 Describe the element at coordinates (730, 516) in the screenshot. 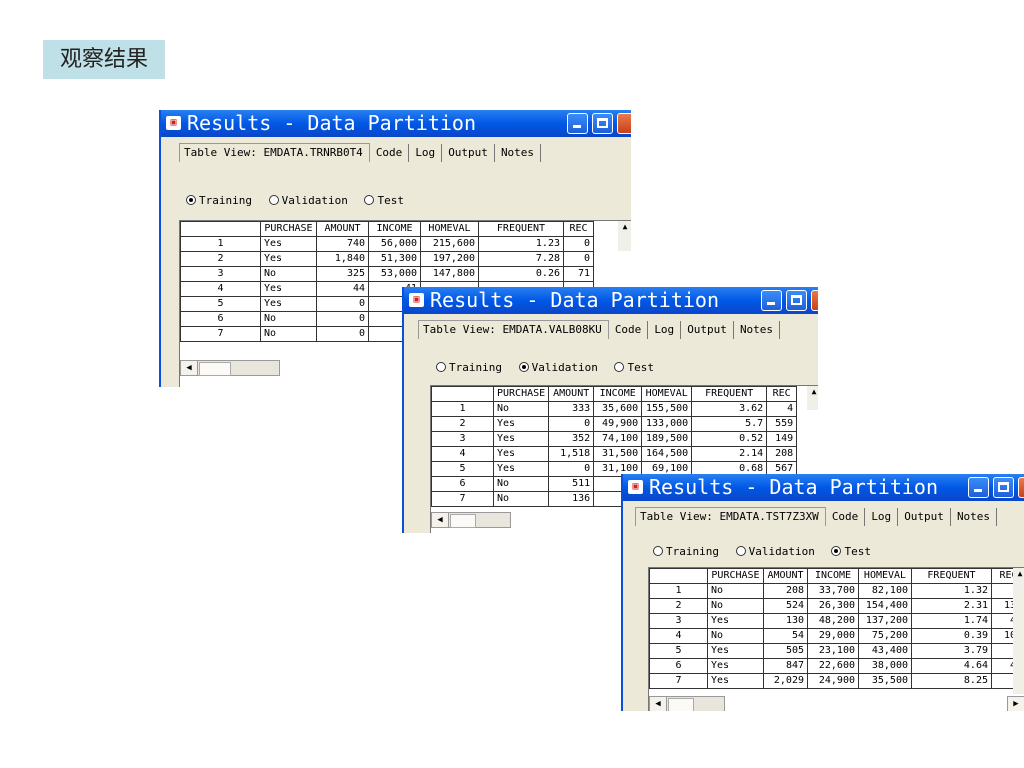

I see `tab-table-view: Table View: EMDATA.TST7Z3XW` at that location.